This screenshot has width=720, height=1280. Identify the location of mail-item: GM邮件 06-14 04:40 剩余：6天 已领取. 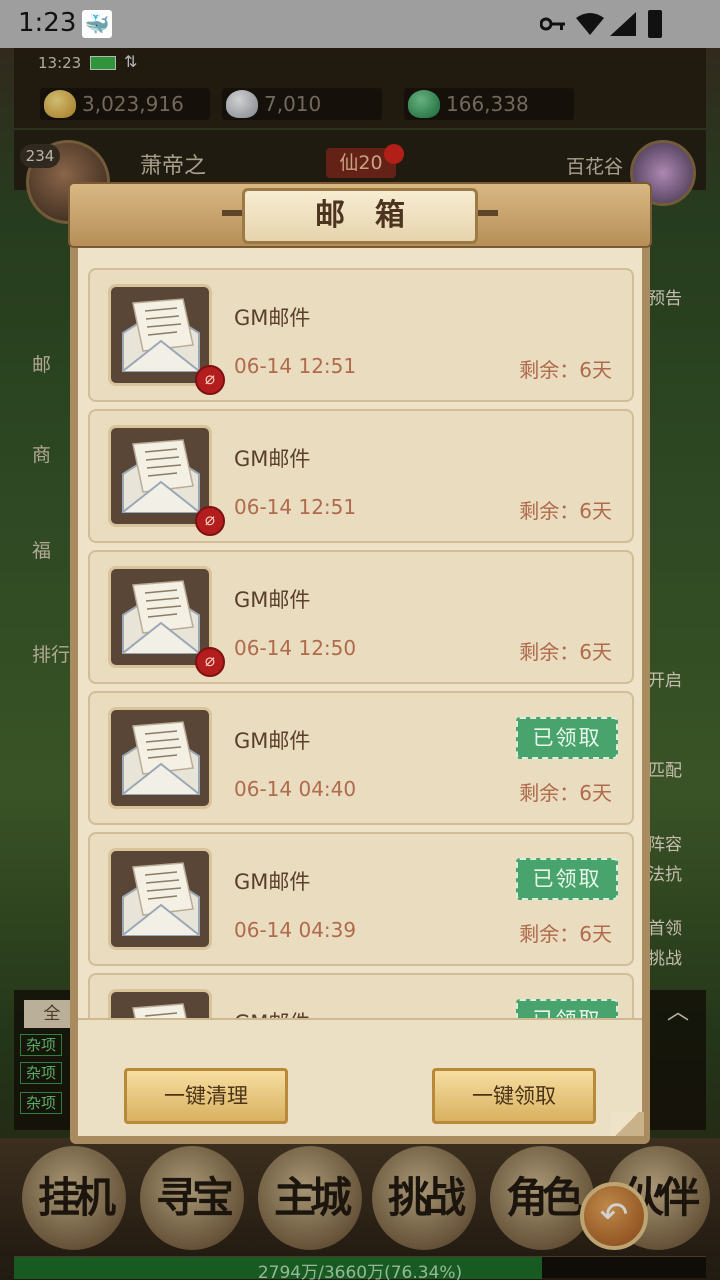
(361, 758).